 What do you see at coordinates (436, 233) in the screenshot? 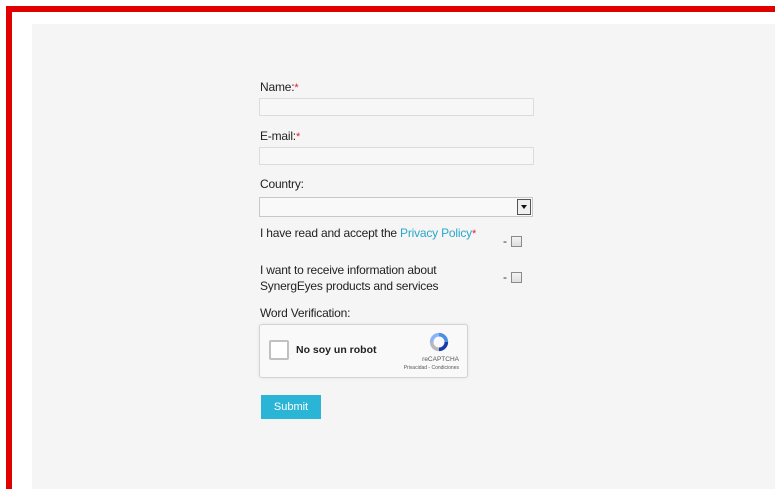
I see `privacy-policy-link: Privacy Policy` at bounding box center [436, 233].